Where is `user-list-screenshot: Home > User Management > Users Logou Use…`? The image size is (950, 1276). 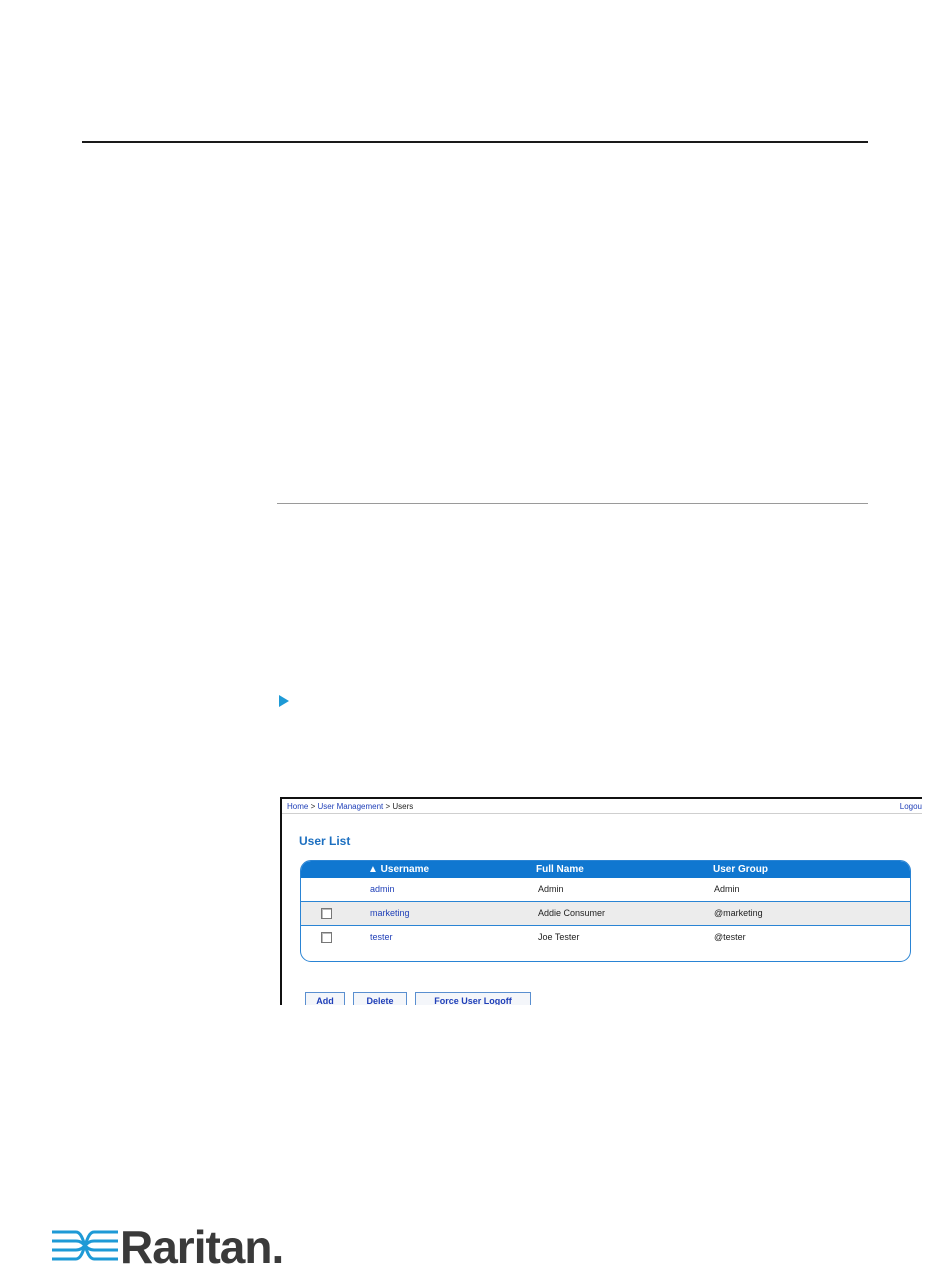
user-list-screenshot: Home > User Management > Users Logou Use… is located at coordinates (601, 901).